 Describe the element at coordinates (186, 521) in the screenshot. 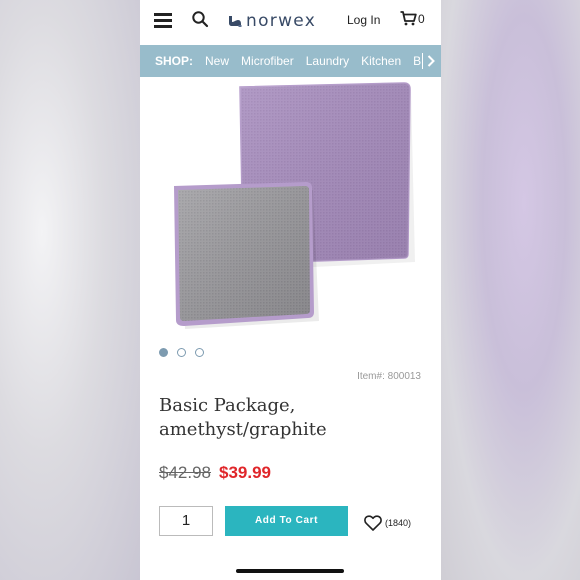

I see `quantity-input: 1` at that location.